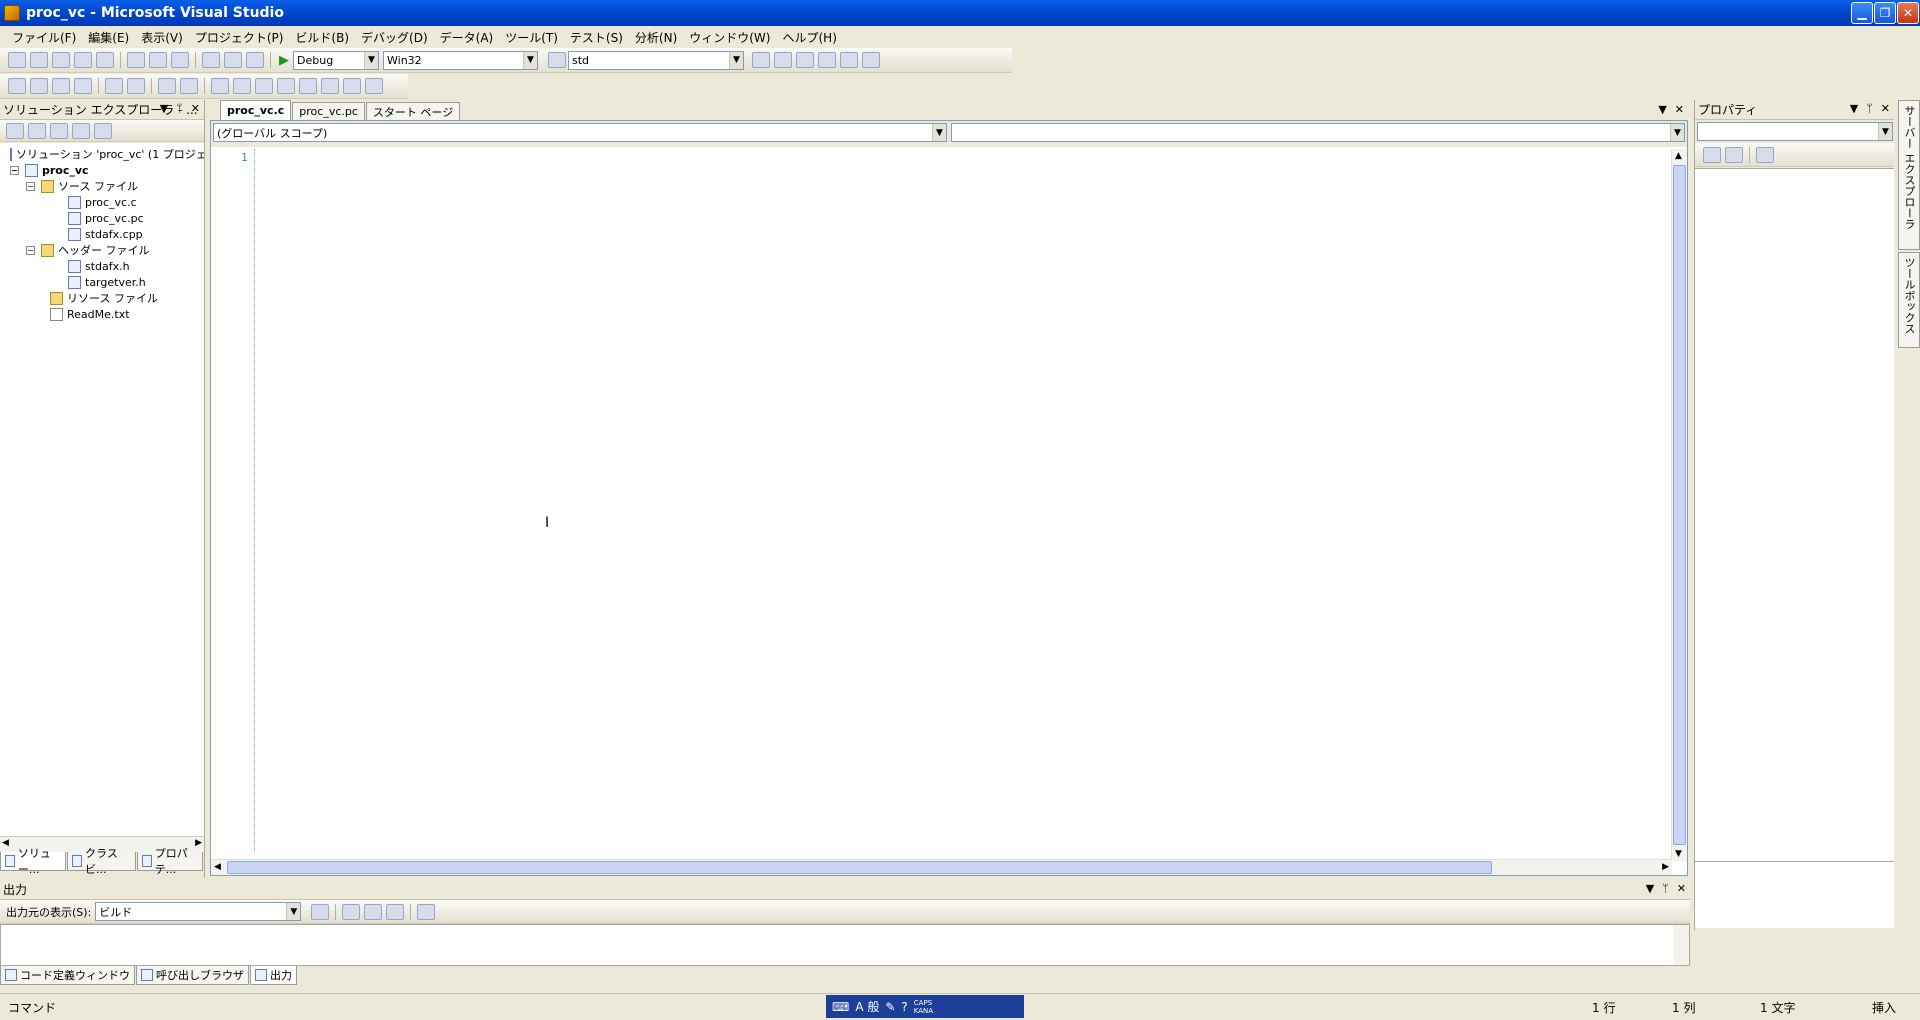 This screenshot has width=1920, height=1020. Describe the element at coordinates (827, 60) in the screenshot. I see `toolbox-icon` at that location.